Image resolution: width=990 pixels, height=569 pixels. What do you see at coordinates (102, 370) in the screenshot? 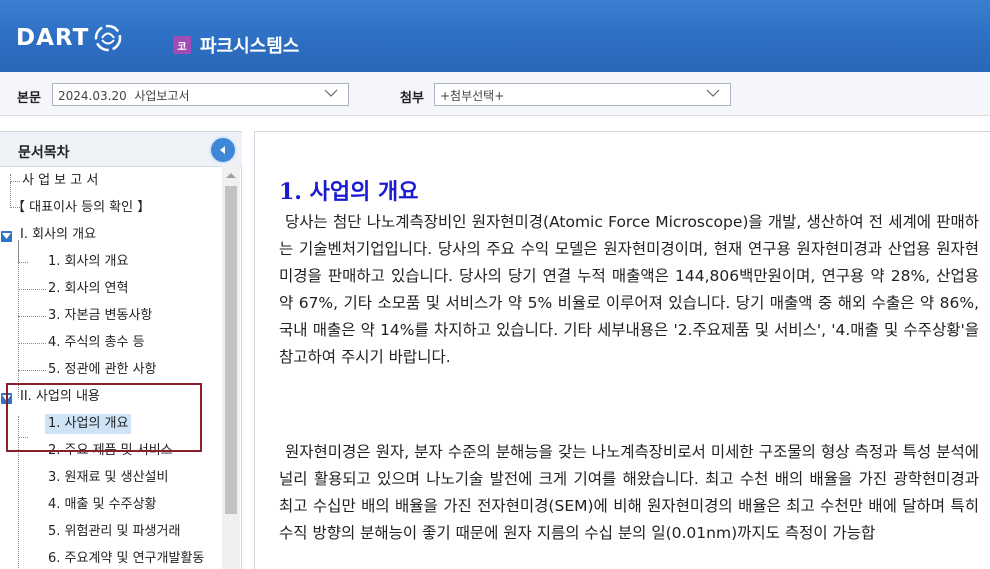
I see `toc-item: 5. 정관에 관한 사항` at bounding box center [102, 370].